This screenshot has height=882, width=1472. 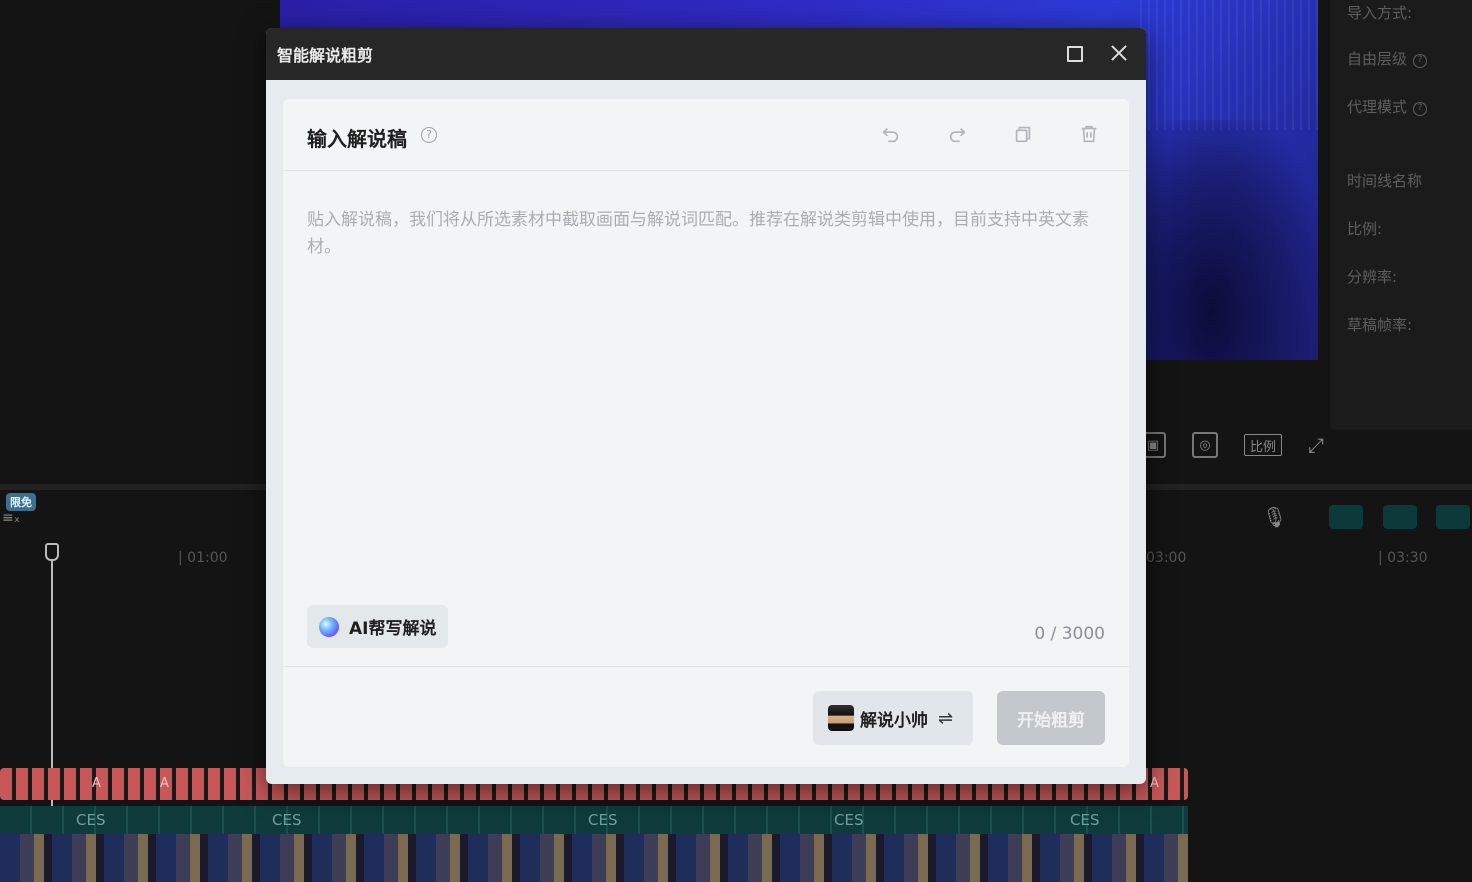 What do you see at coordinates (594, 858) in the screenshot?
I see `video-thumbnails` at bounding box center [594, 858].